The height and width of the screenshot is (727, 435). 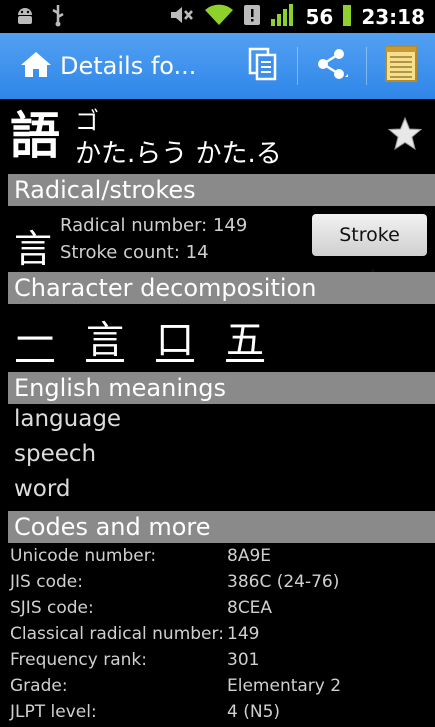 What do you see at coordinates (243, 660) in the screenshot?
I see `code-value: 301` at bounding box center [243, 660].